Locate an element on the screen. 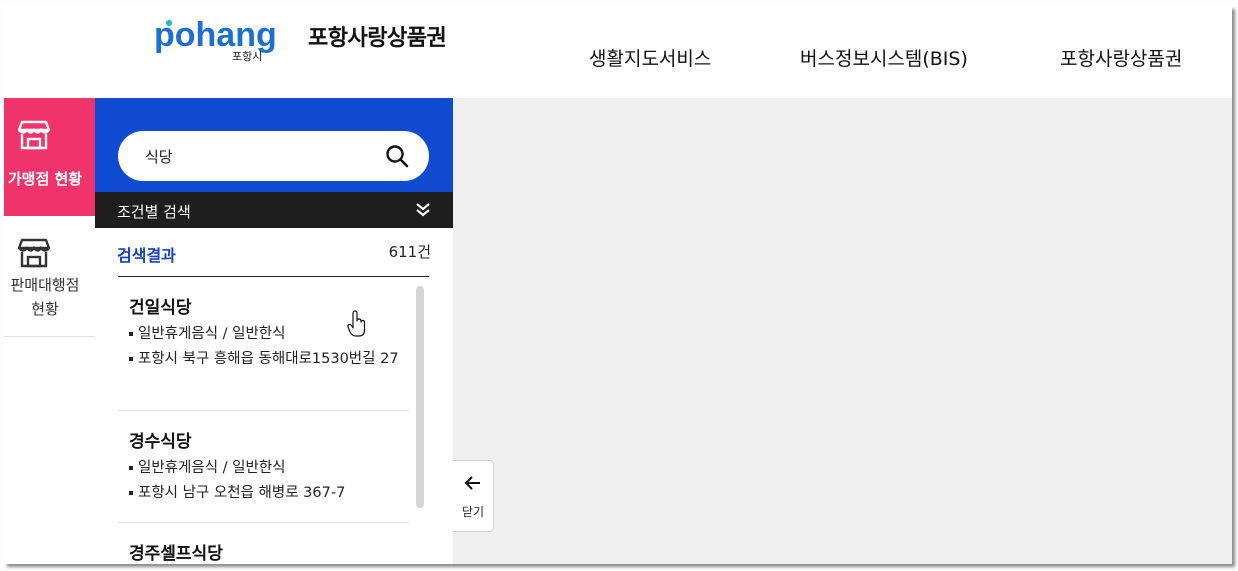  left-rail: 가맹점 현황 판매대행점 현황 is located at coordinates (50, 331).